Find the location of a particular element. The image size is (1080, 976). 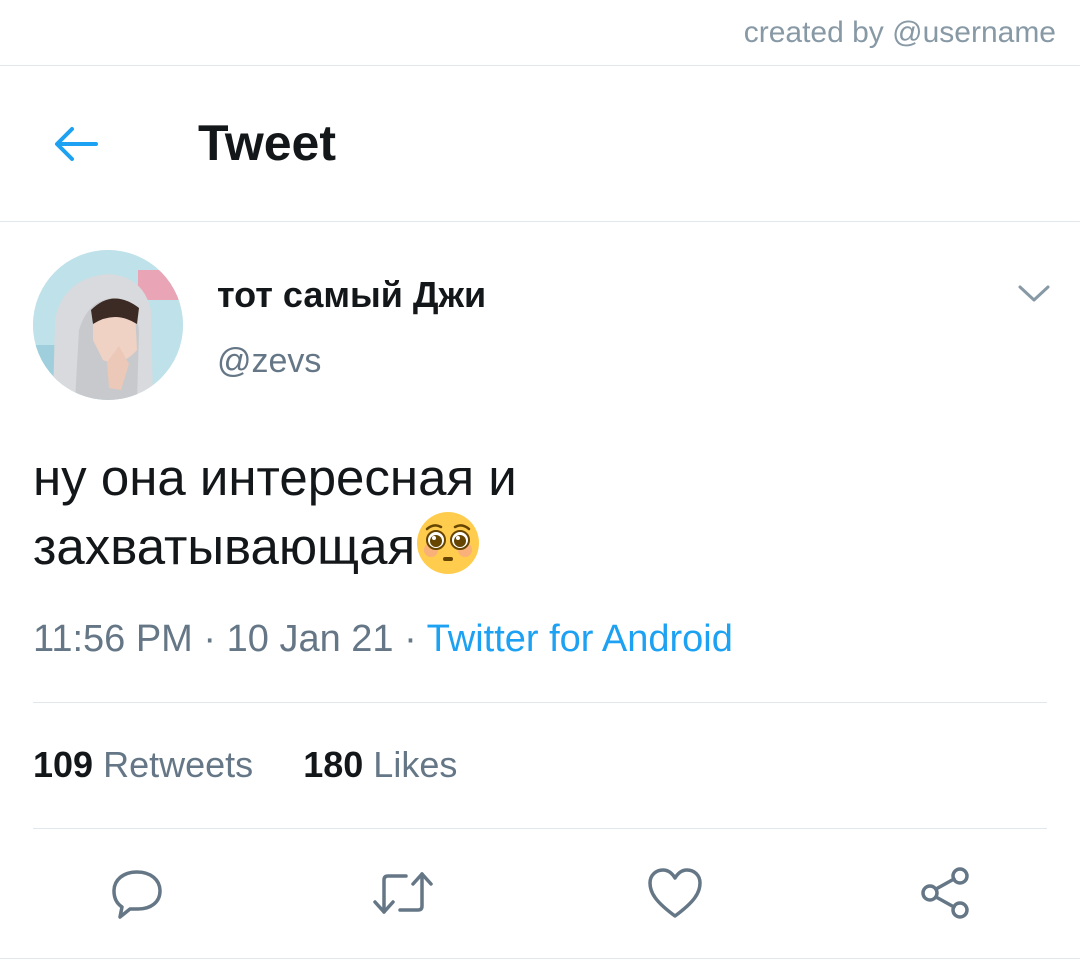

retweets-count: 109 is located at coordinates (63, 764).